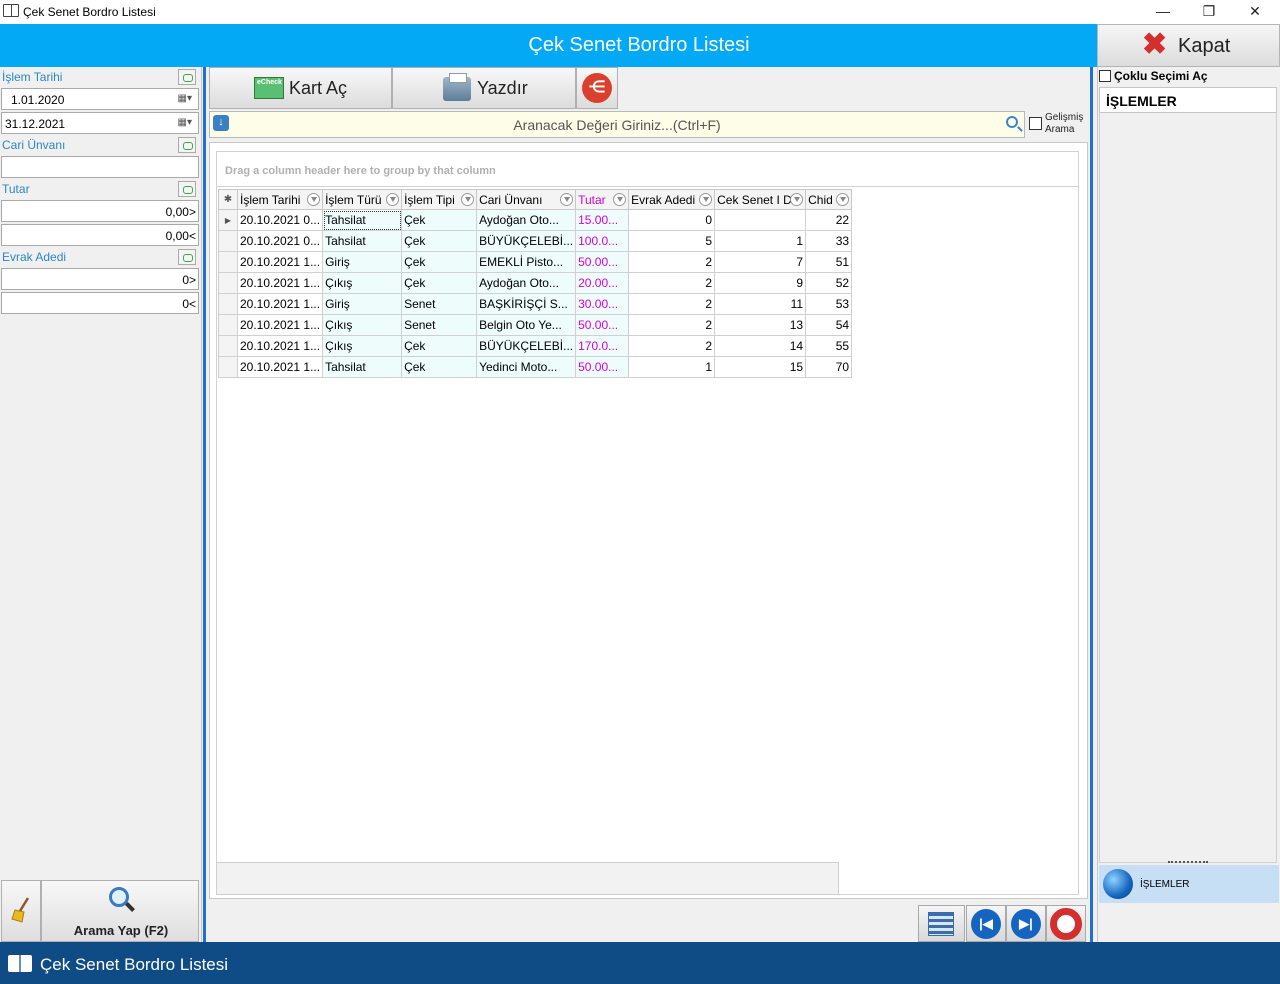 This screenshot has height=984, width=1280. I want to click on col-evrak-adedi: Evrak Adedi, so click(672, 199).